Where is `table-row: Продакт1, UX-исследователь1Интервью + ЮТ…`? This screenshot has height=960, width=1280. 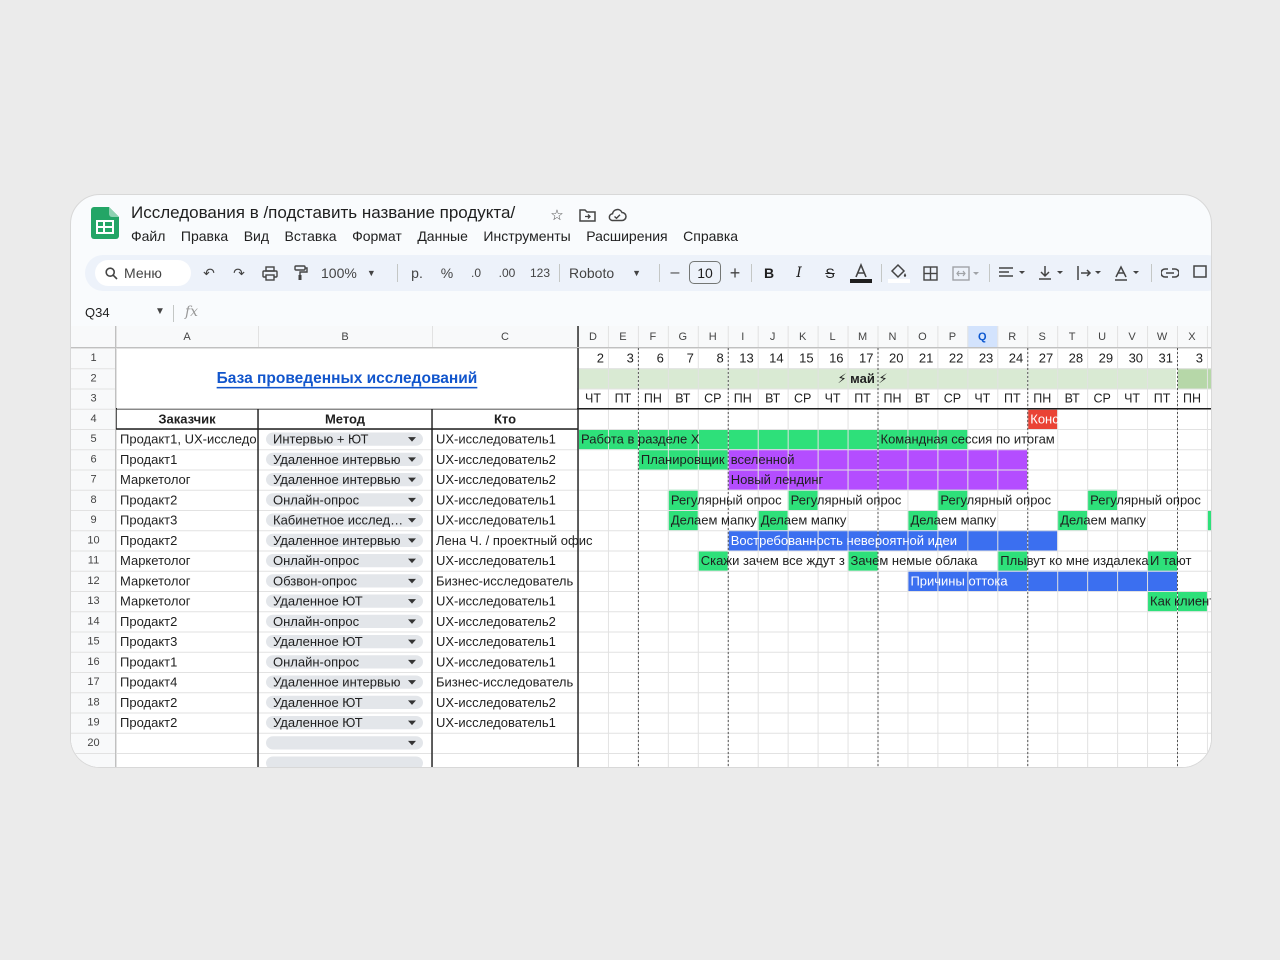 table-row: Продакт1, UX-исследователь1Интервью + ЮТ… is located at coordinates (338, 439).